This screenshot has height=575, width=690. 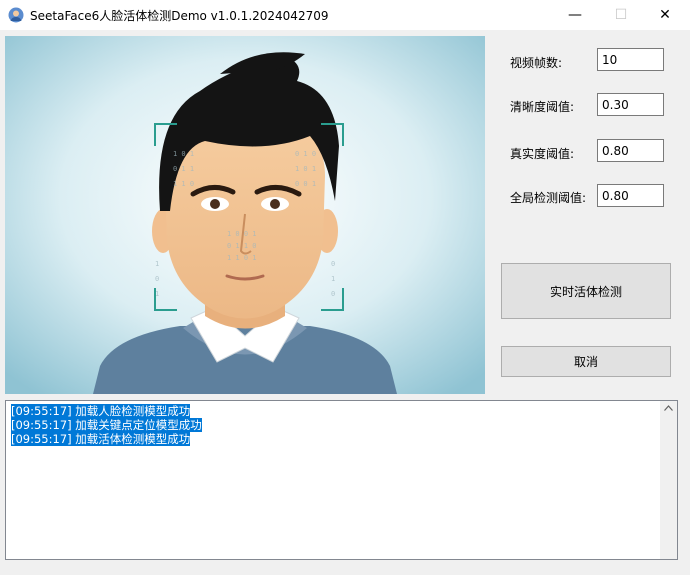 I want to click on minimize-button: —, so click(x=575, y=15).